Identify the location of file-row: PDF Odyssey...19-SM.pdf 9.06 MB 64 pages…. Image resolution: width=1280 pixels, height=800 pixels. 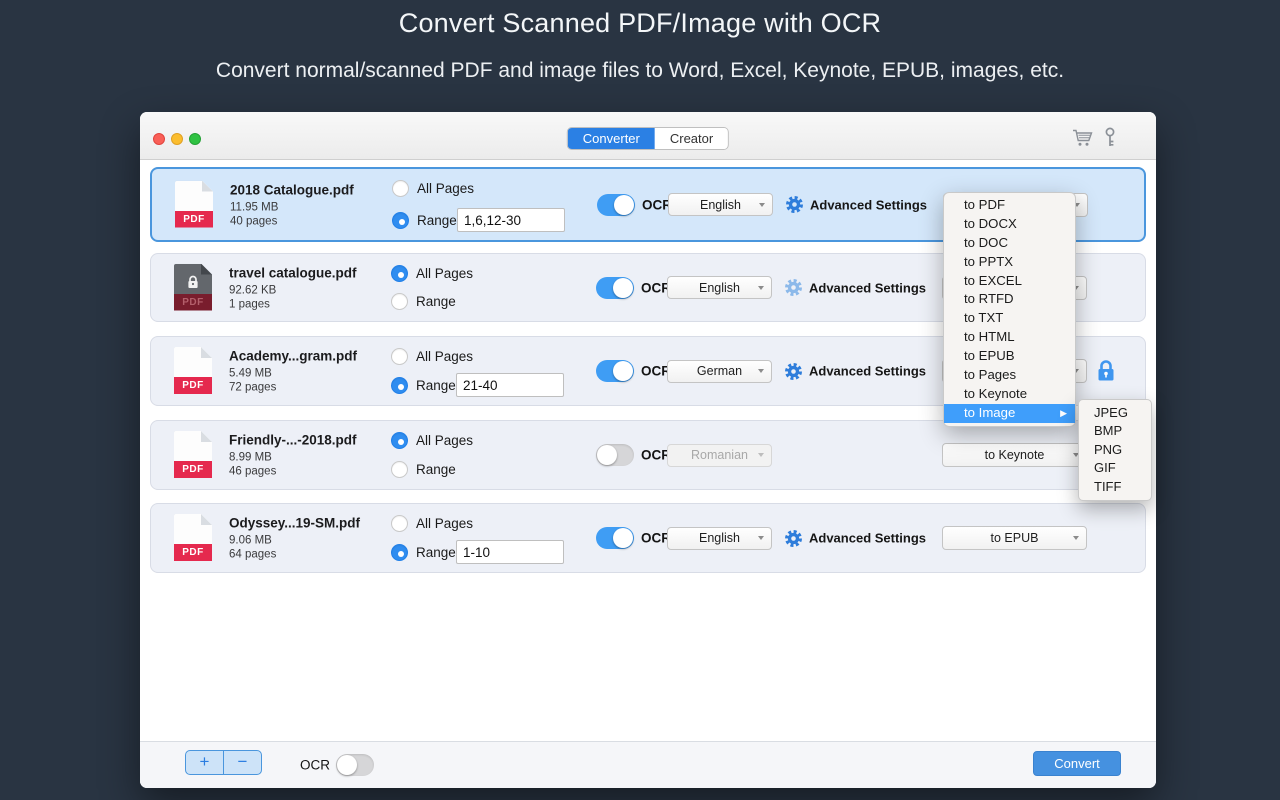
(648, 538).